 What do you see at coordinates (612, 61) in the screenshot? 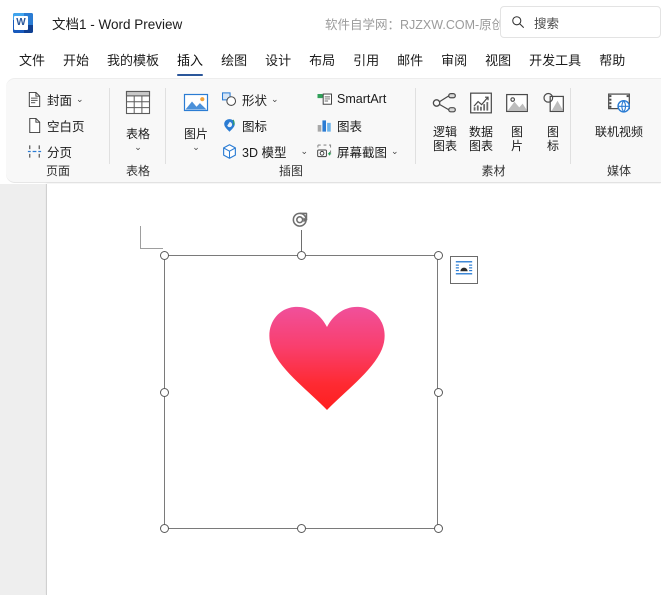
I see `tab-help: 帮助` at bounding box center [612, 61].